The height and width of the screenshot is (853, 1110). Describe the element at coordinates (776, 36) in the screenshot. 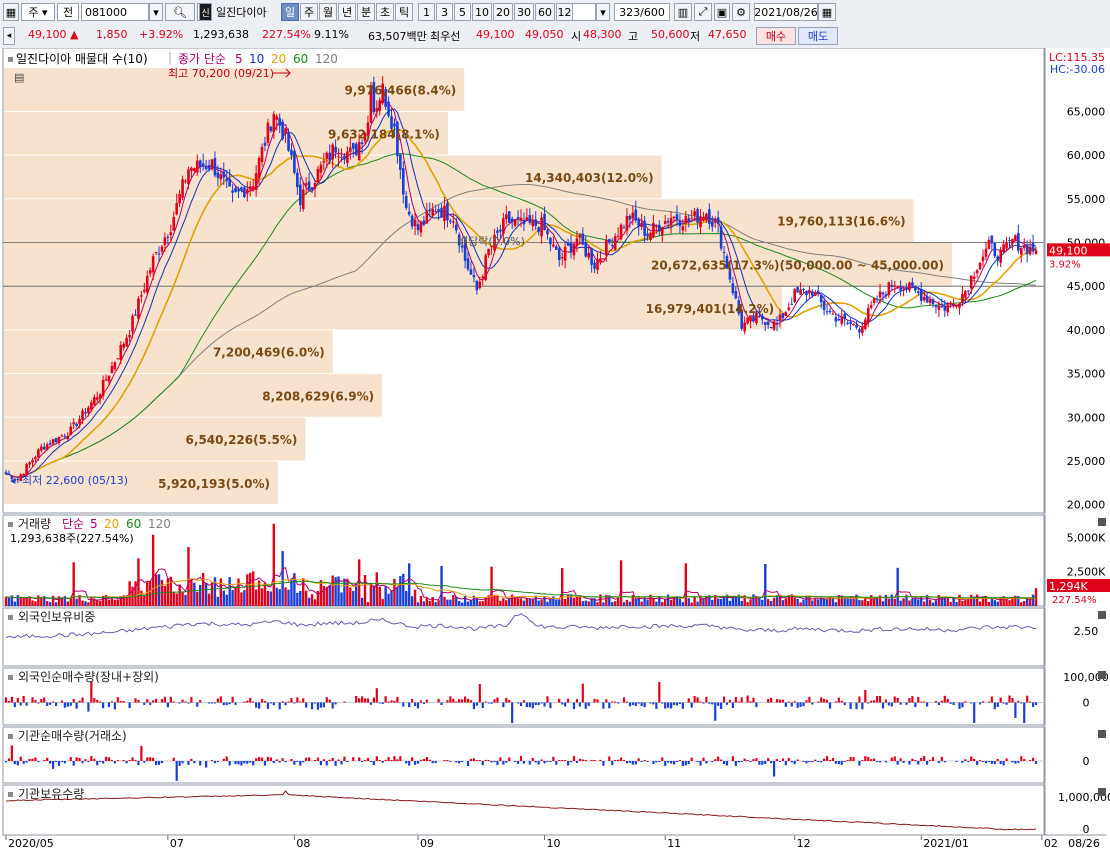

I see `buy-button: 매수` at that location.